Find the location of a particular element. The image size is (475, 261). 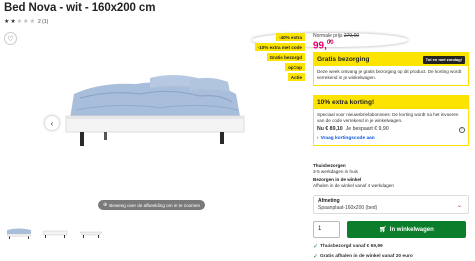

thumbnail-strip is located at coordinates (55, 233).